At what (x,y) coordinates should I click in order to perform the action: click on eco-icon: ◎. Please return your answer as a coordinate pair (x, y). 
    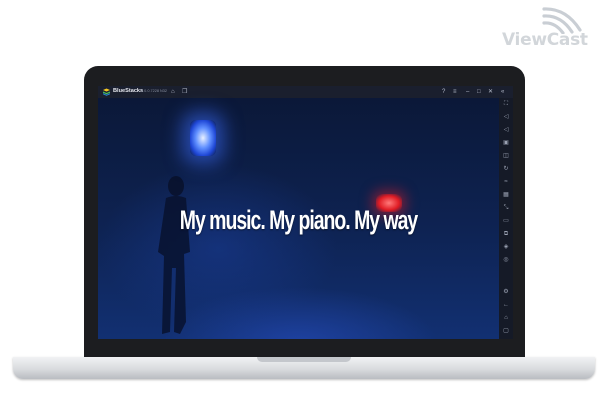
    Looking at the image, I should click on (506, 260).